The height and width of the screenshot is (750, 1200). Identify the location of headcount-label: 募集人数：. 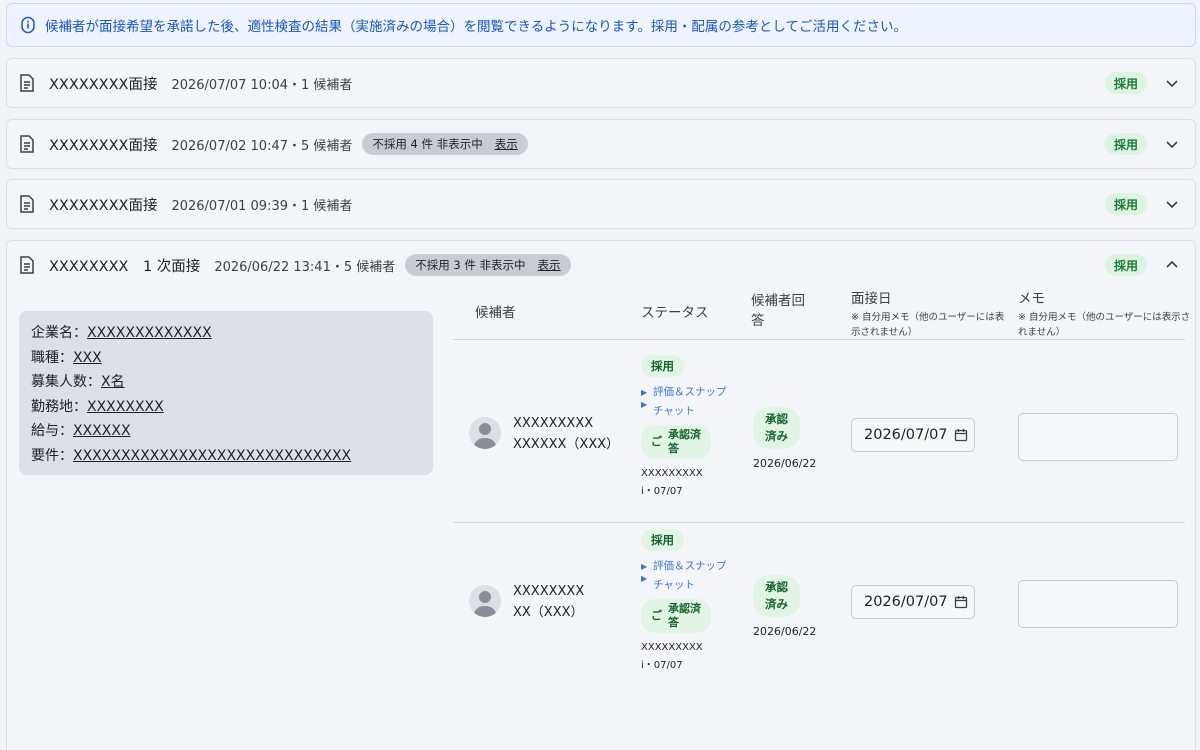
(66, 382).